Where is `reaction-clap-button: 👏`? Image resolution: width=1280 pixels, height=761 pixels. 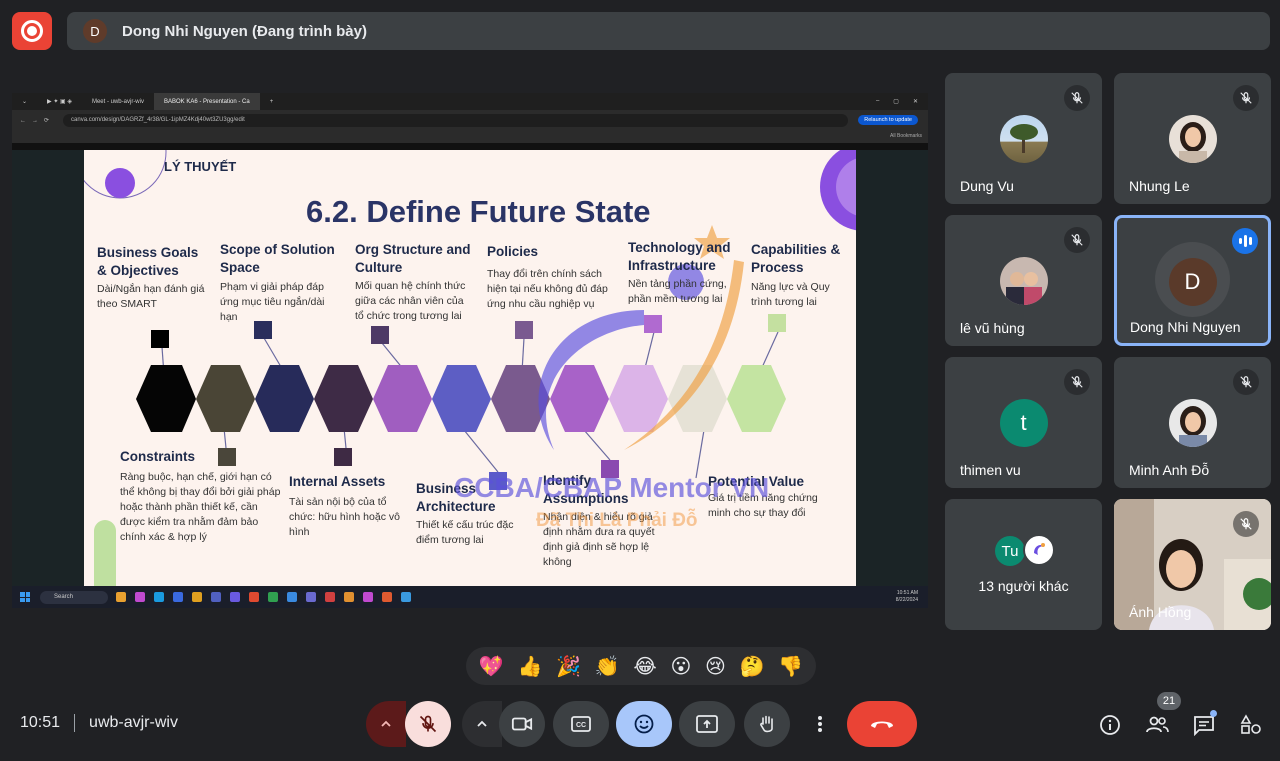 reaction-clap-button: 👏 is located at coordinates (607, 666).